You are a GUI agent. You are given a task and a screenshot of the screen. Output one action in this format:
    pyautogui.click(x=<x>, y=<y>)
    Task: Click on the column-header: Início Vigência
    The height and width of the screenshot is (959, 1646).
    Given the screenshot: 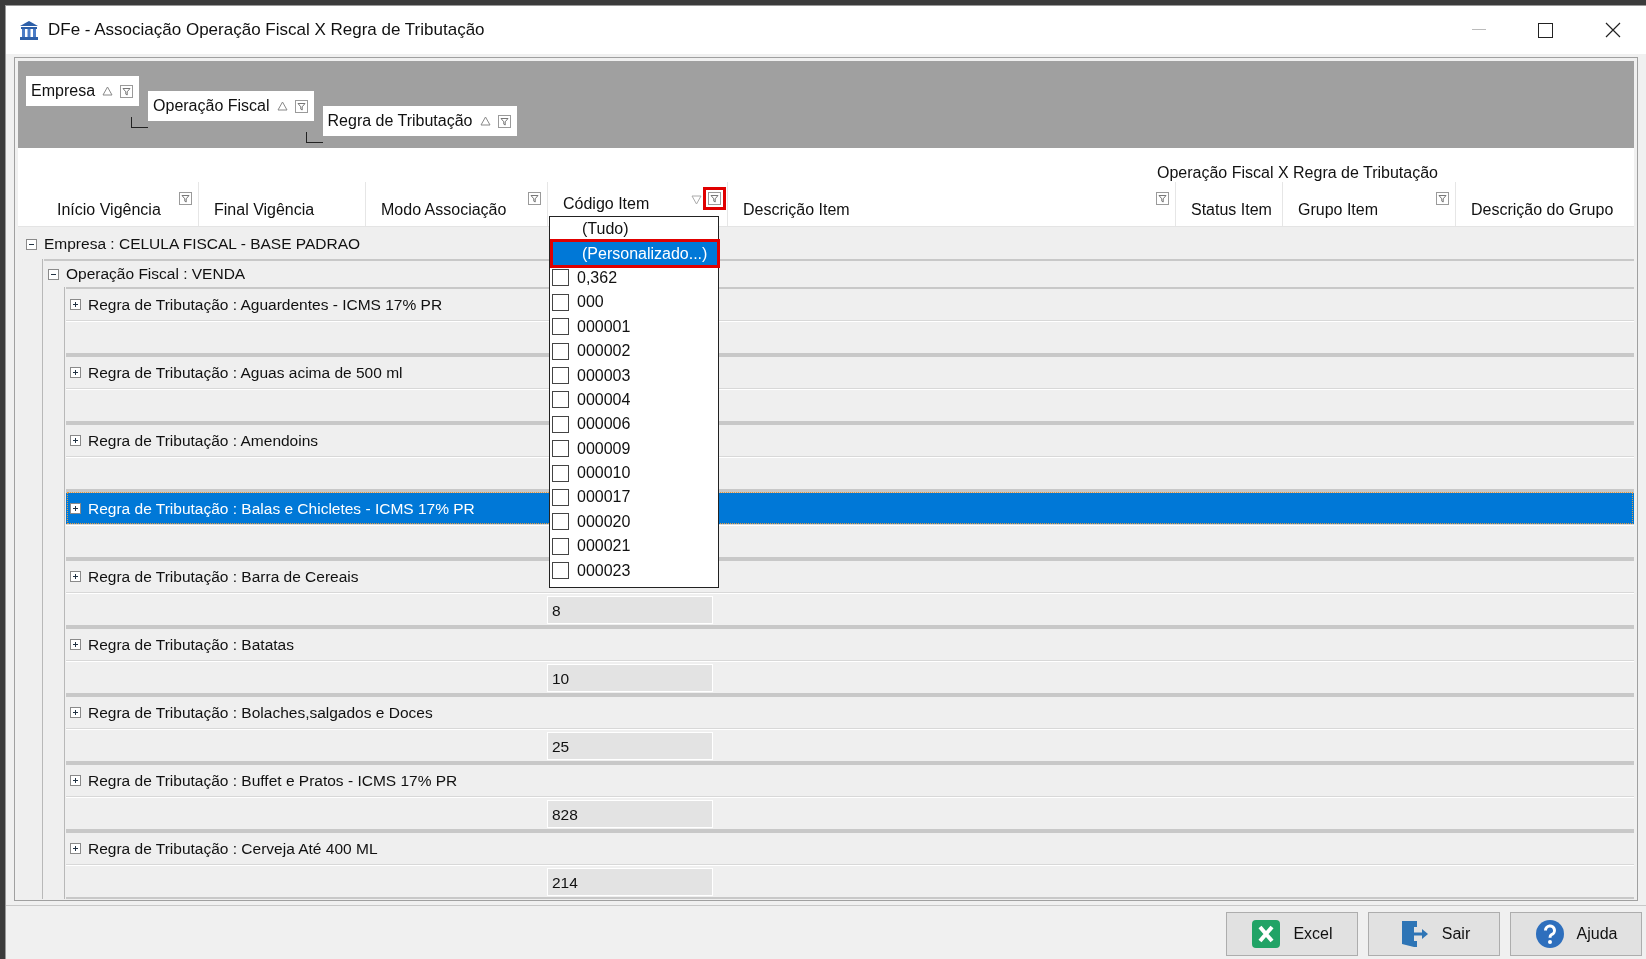 What is the action you would take?
    pyautogui.click(x=109, y=205)
    